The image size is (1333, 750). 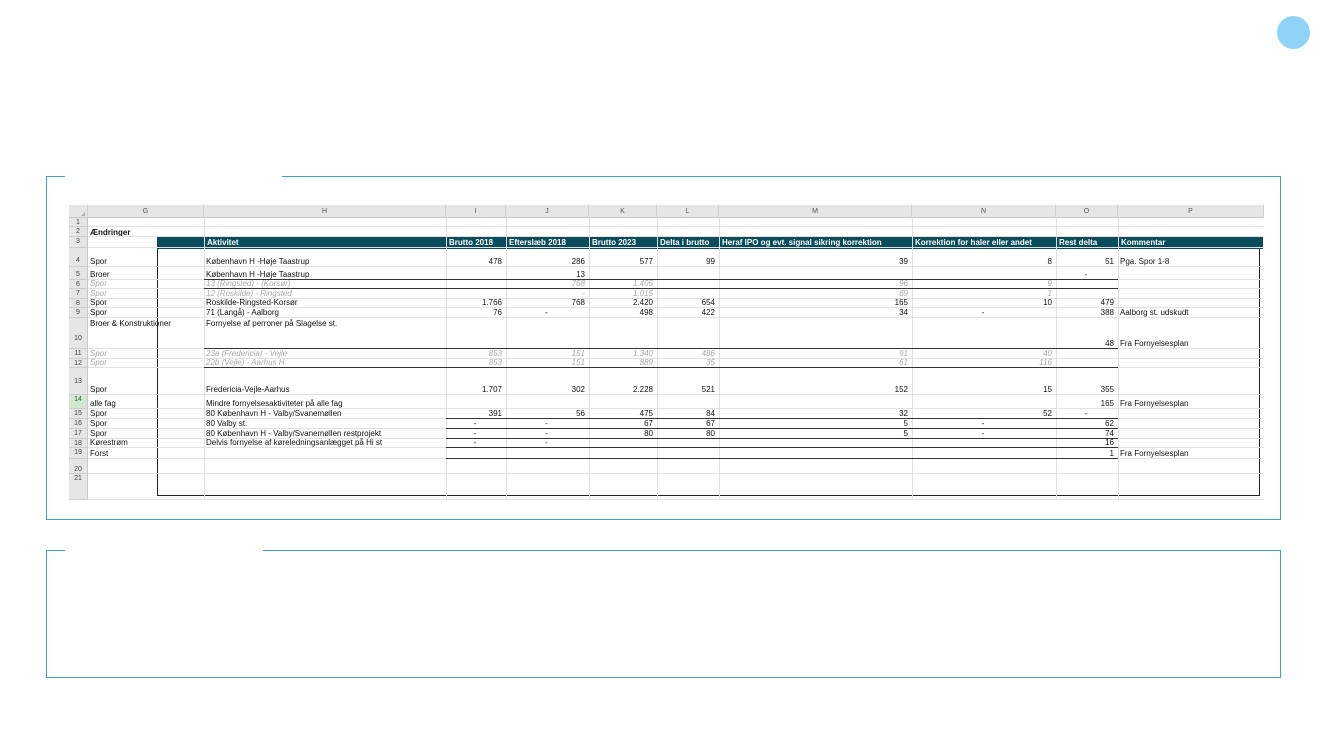 What do you see at coordinates (145, 262) in the screenshot?
I see `cell-g4: Spor` at bounding box center [145, 262].